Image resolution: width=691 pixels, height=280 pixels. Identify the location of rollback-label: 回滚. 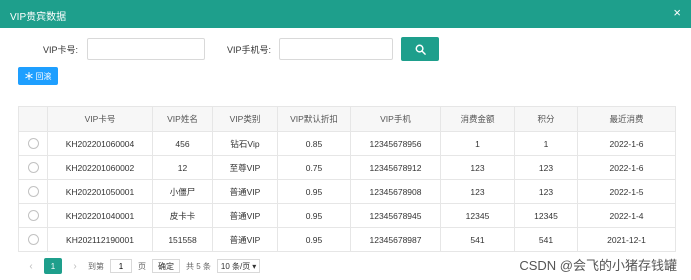
(43, 76).